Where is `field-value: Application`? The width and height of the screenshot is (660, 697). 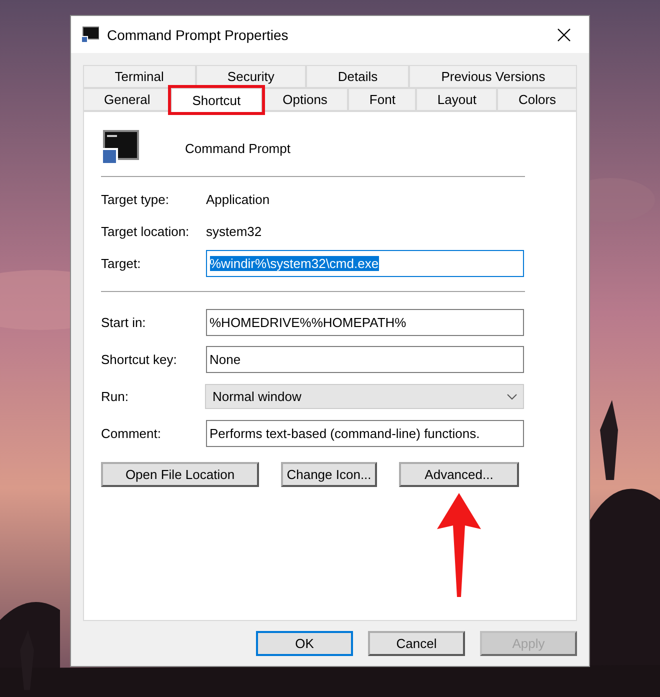
field-value: Application is located at coordinates (238, 199).